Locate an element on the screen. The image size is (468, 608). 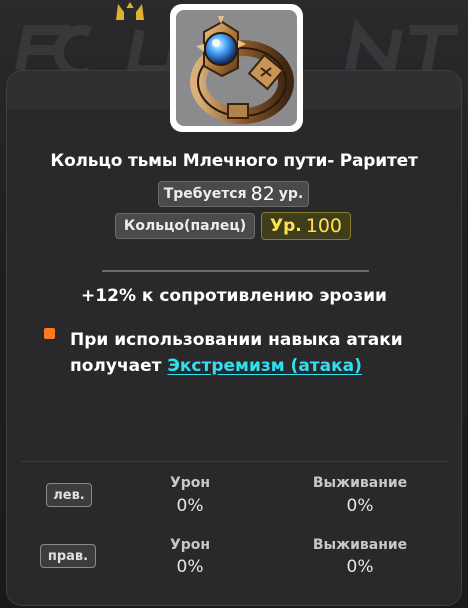
item-icon-frame is located at coordinates (236, 68).